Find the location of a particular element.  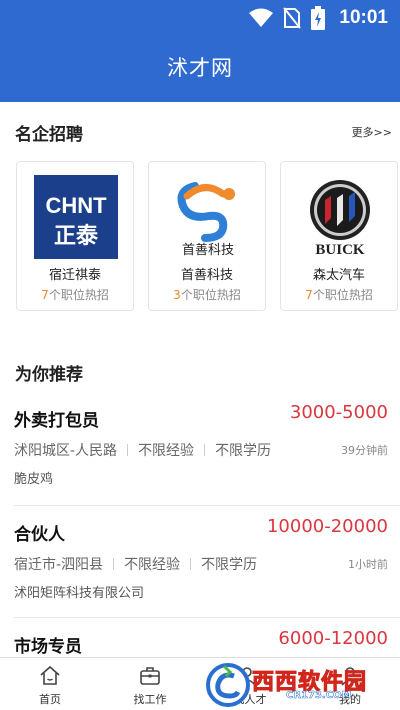

status-icons: 10:01 is located at coordinates (318, 18).